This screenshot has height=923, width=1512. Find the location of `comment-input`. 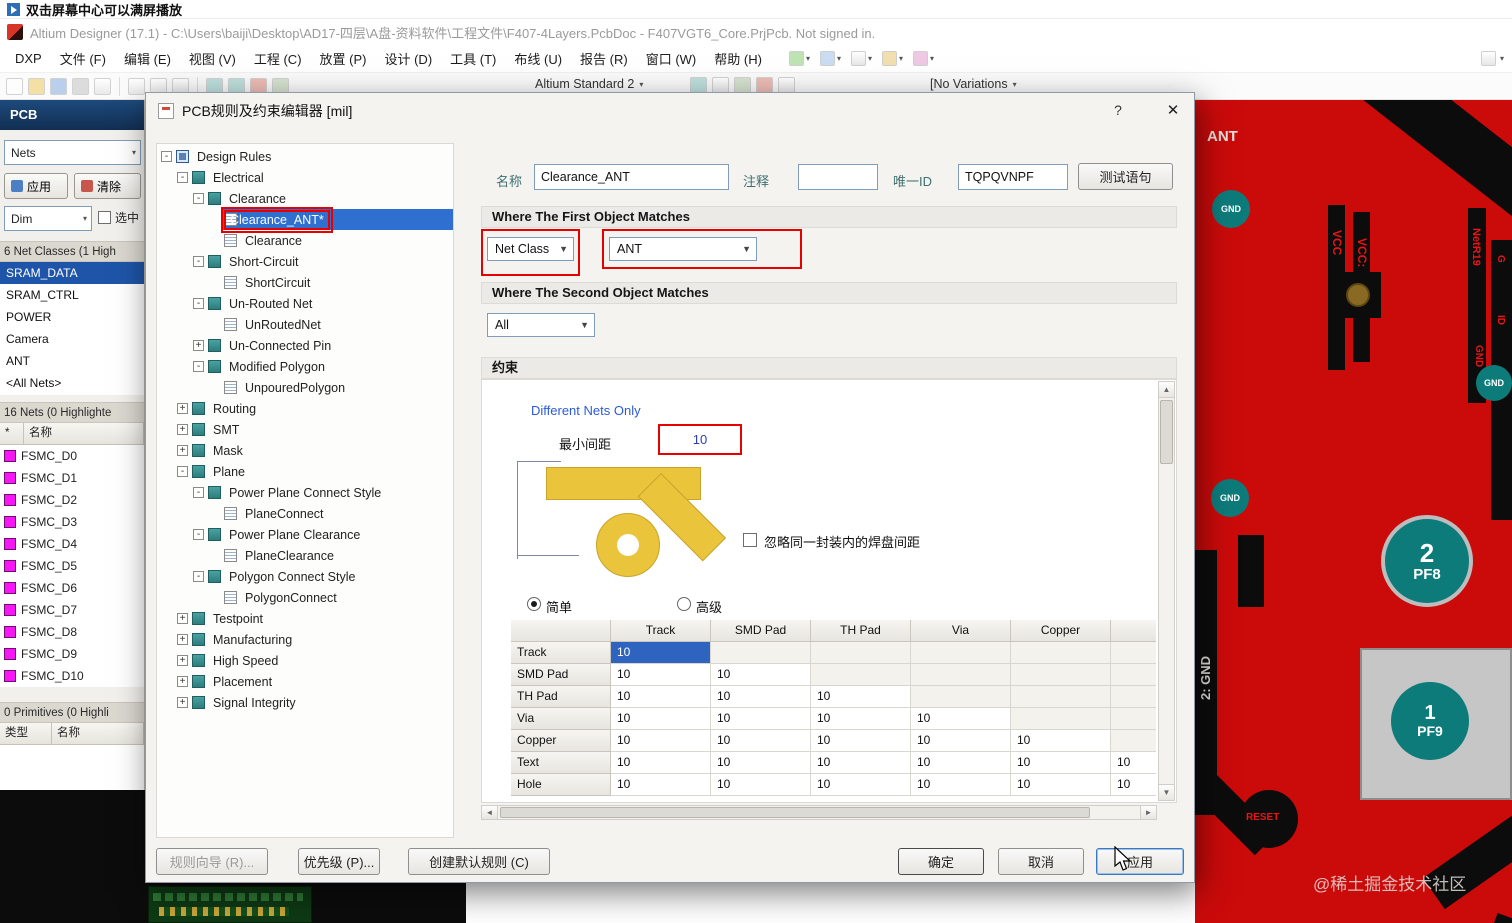

comment-input is located at coordinates (838, 177).